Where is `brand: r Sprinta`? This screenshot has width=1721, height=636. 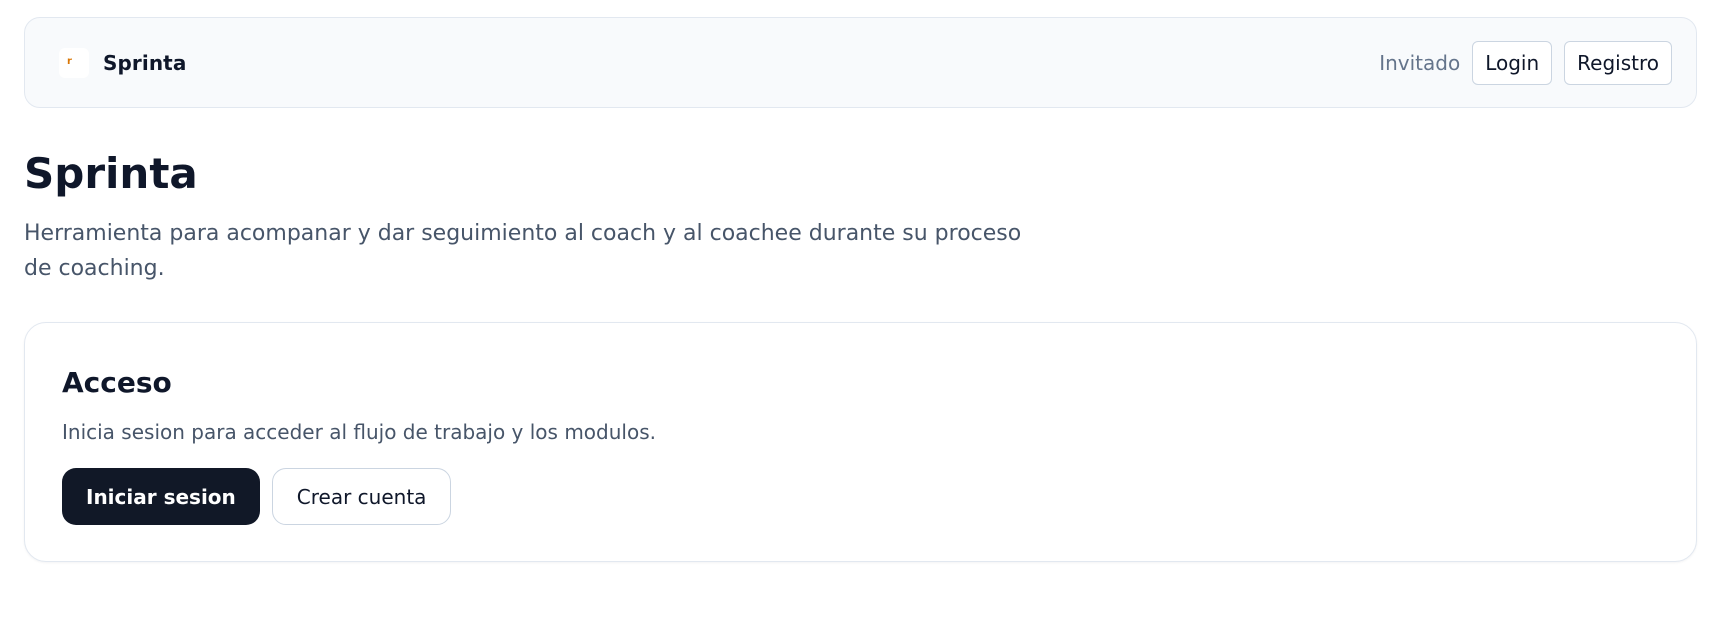
brand: r Sprinta is located at coordinates (122, 62).